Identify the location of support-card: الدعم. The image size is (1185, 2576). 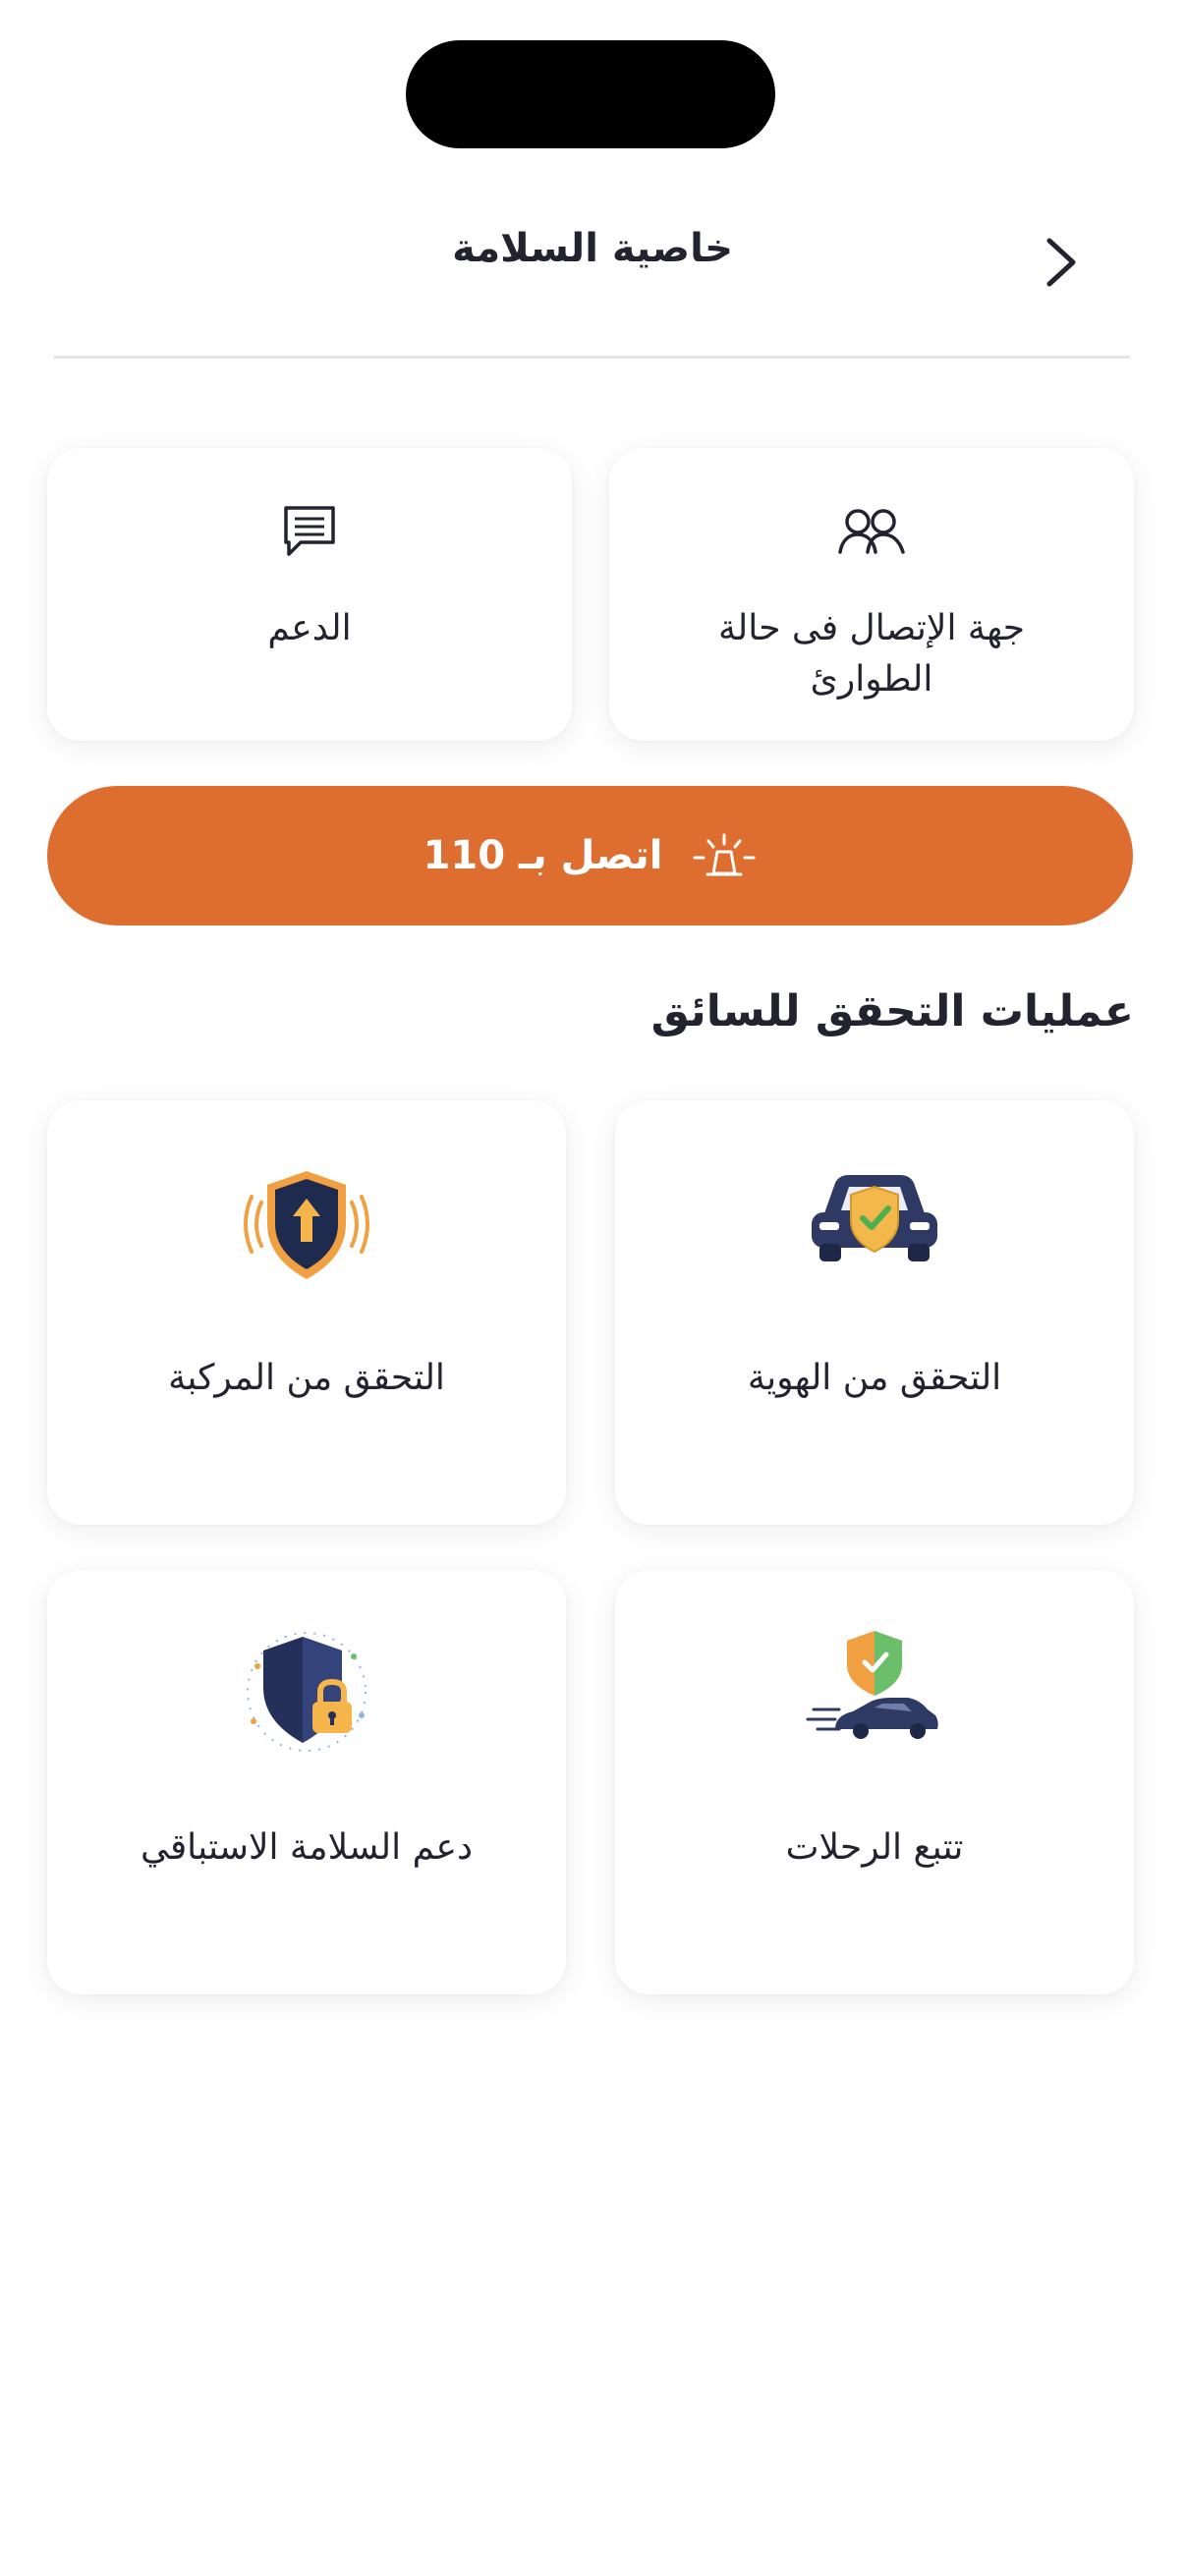
(310, 594).